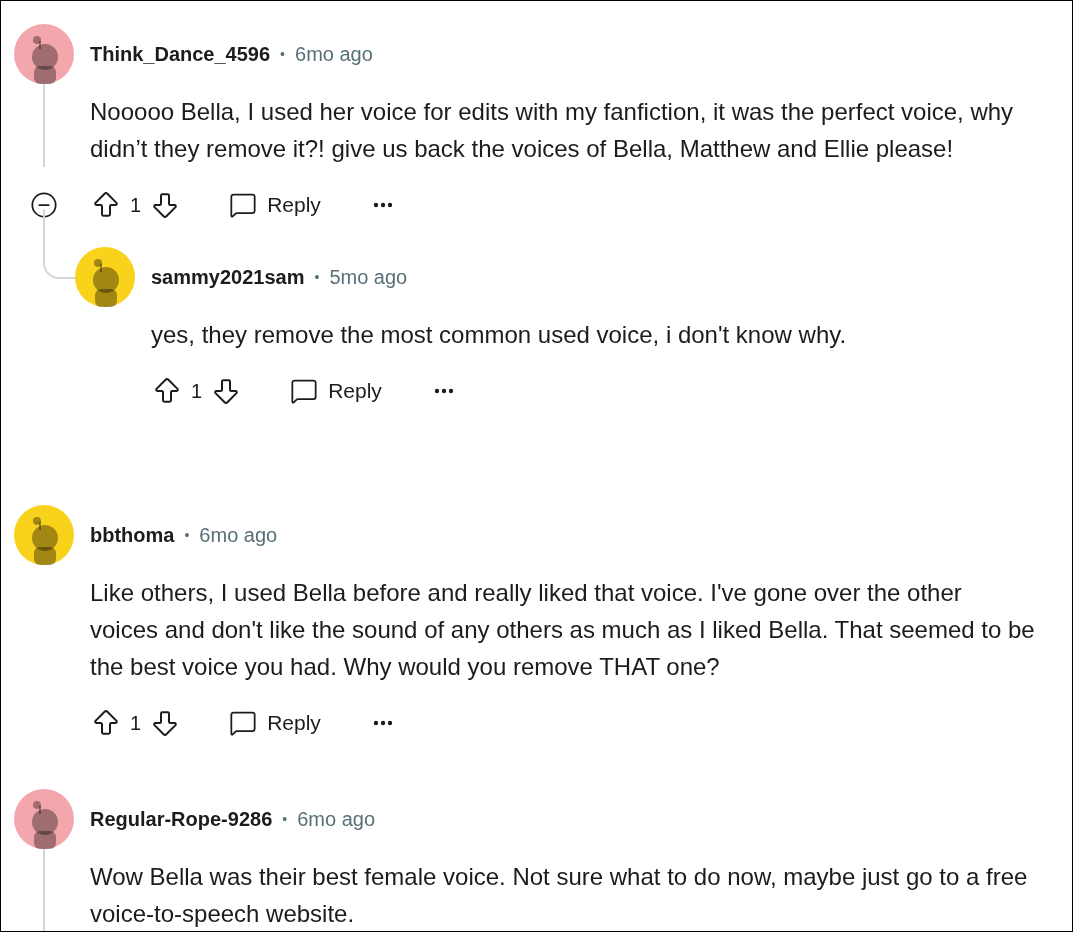  What do you see at coordinates (132, 535) in the screenshot?
I see `username: bbthoma` at bounding box center [132, 535].